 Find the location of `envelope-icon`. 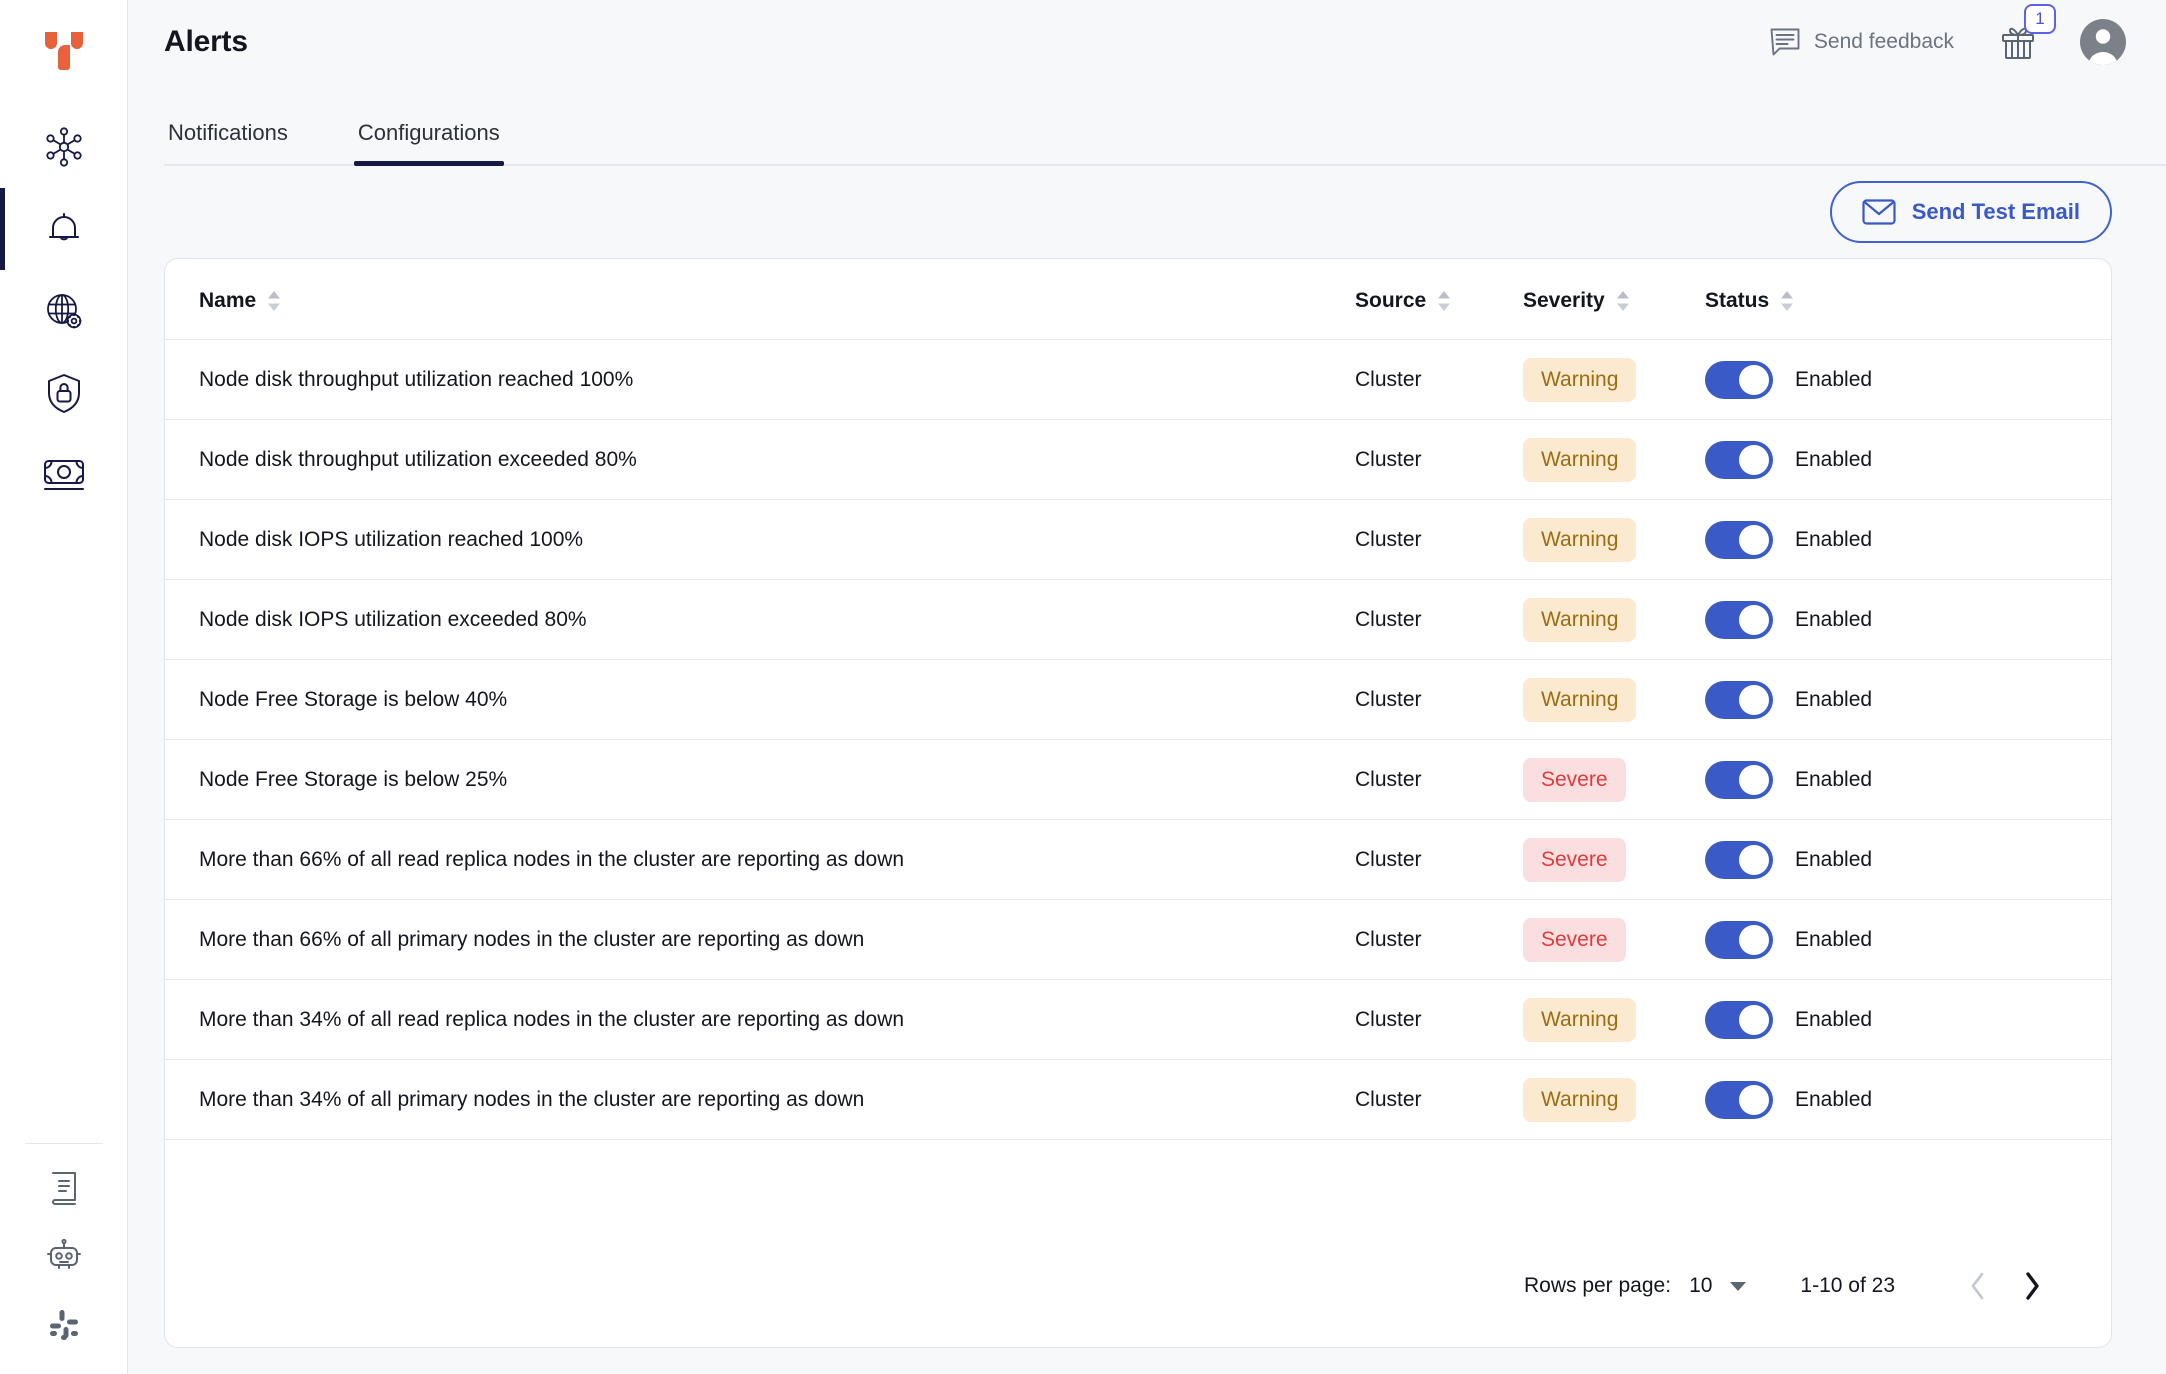

envelope-icon is located at coordinates (1879, 212).